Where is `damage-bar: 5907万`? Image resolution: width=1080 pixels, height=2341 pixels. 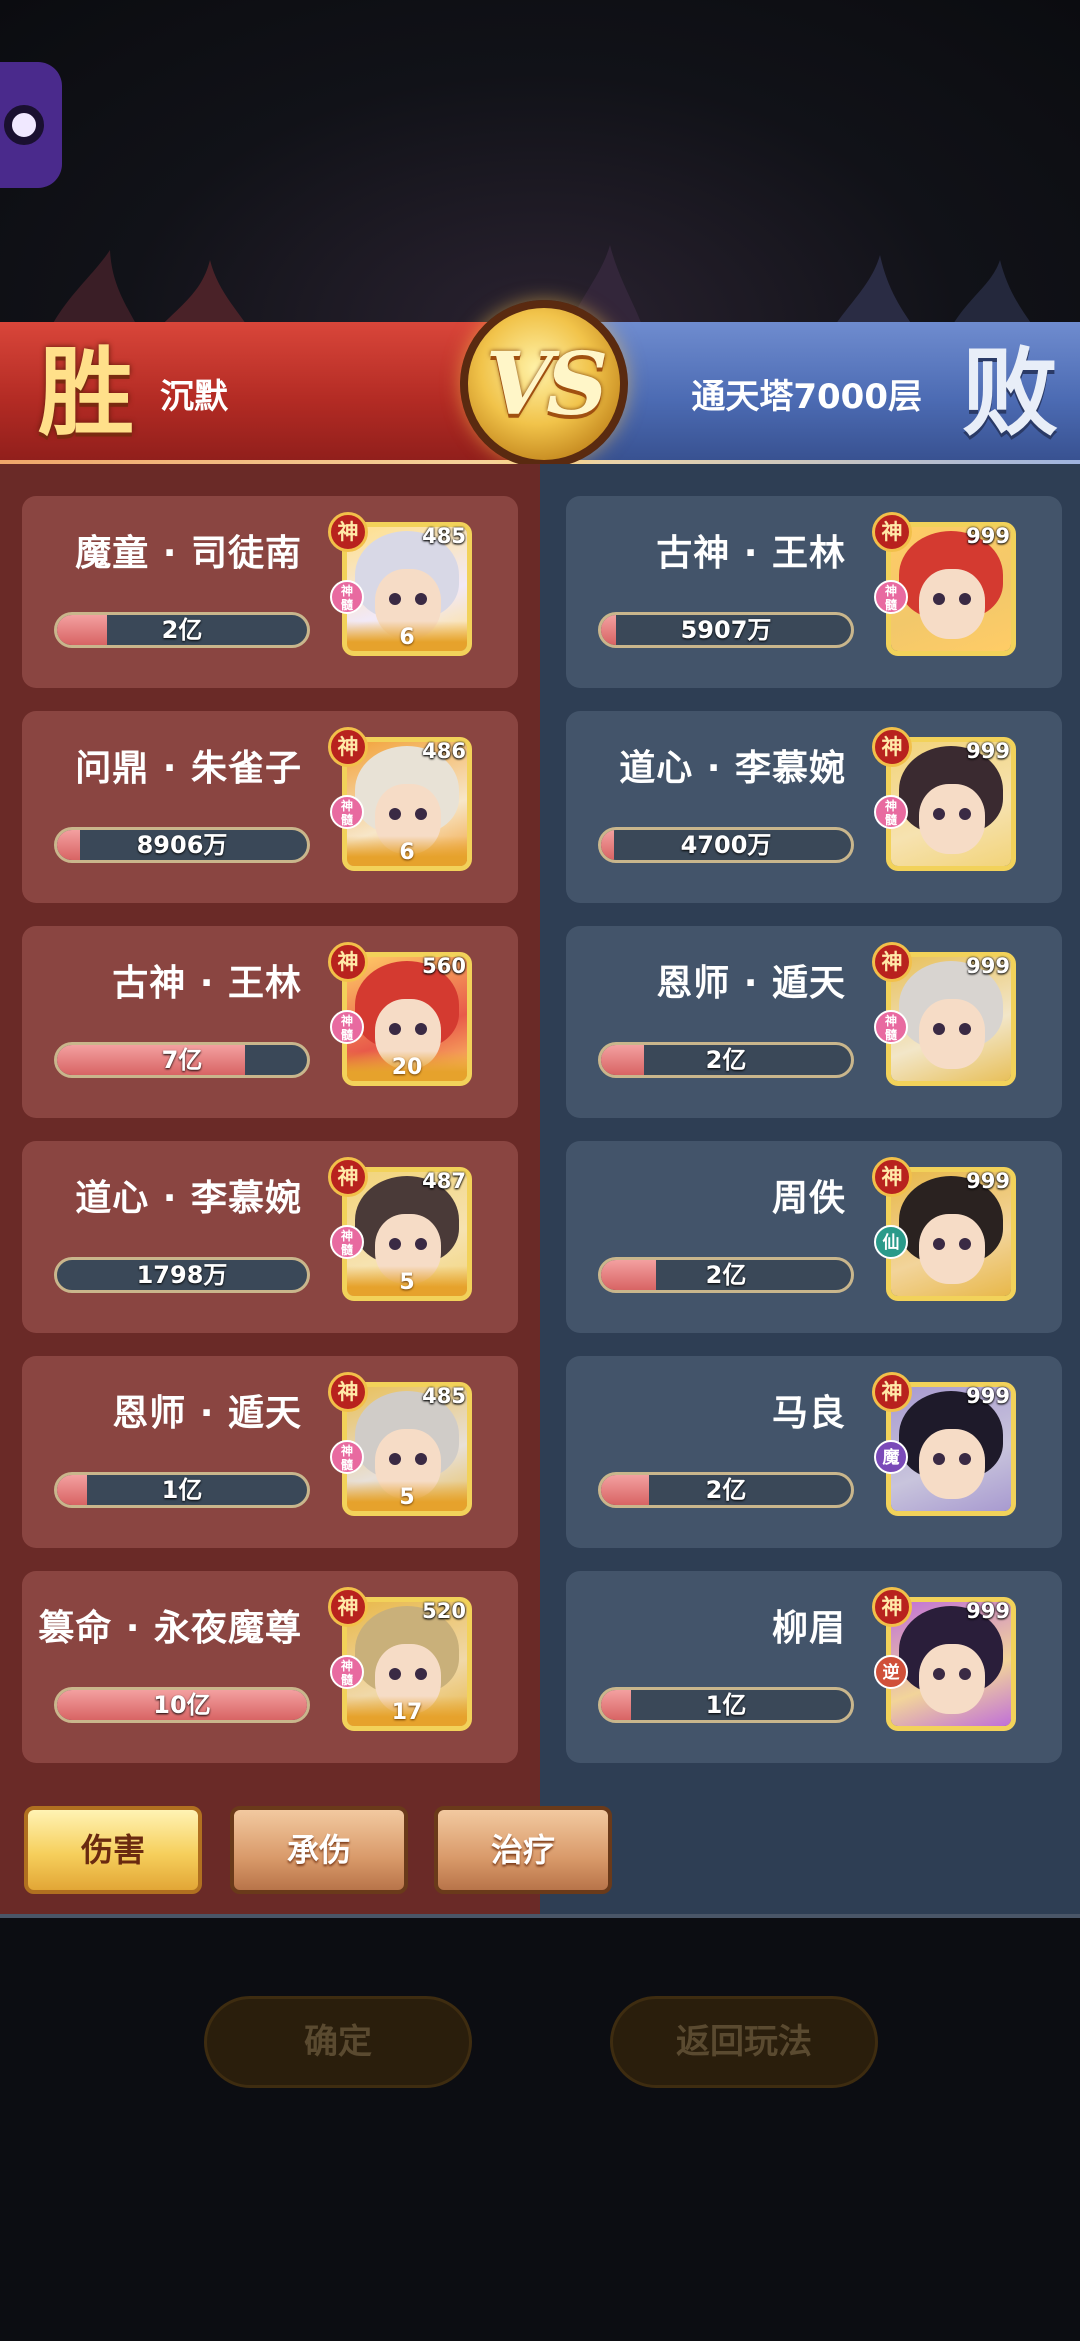
damage-bar: 5907万 is located at coordinates (726, 630).